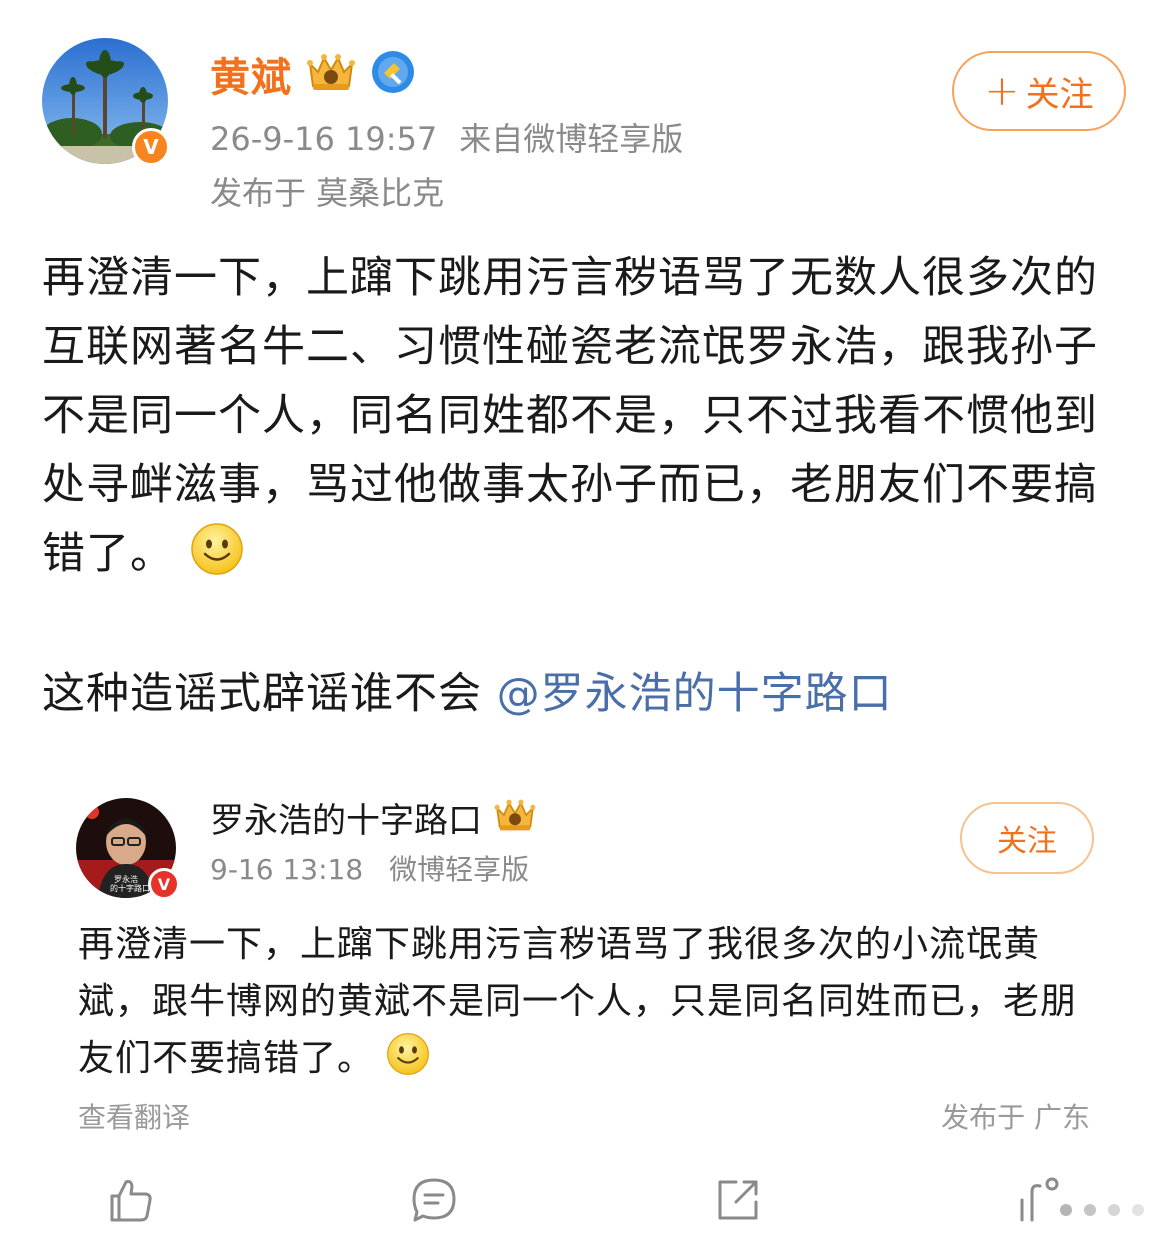 This screenshot has height=1248, width=1156. What do you see at coordinates (1002, 90) in the screenshot?
I see `plus-icon: +` at bounding box center [1002, 90].